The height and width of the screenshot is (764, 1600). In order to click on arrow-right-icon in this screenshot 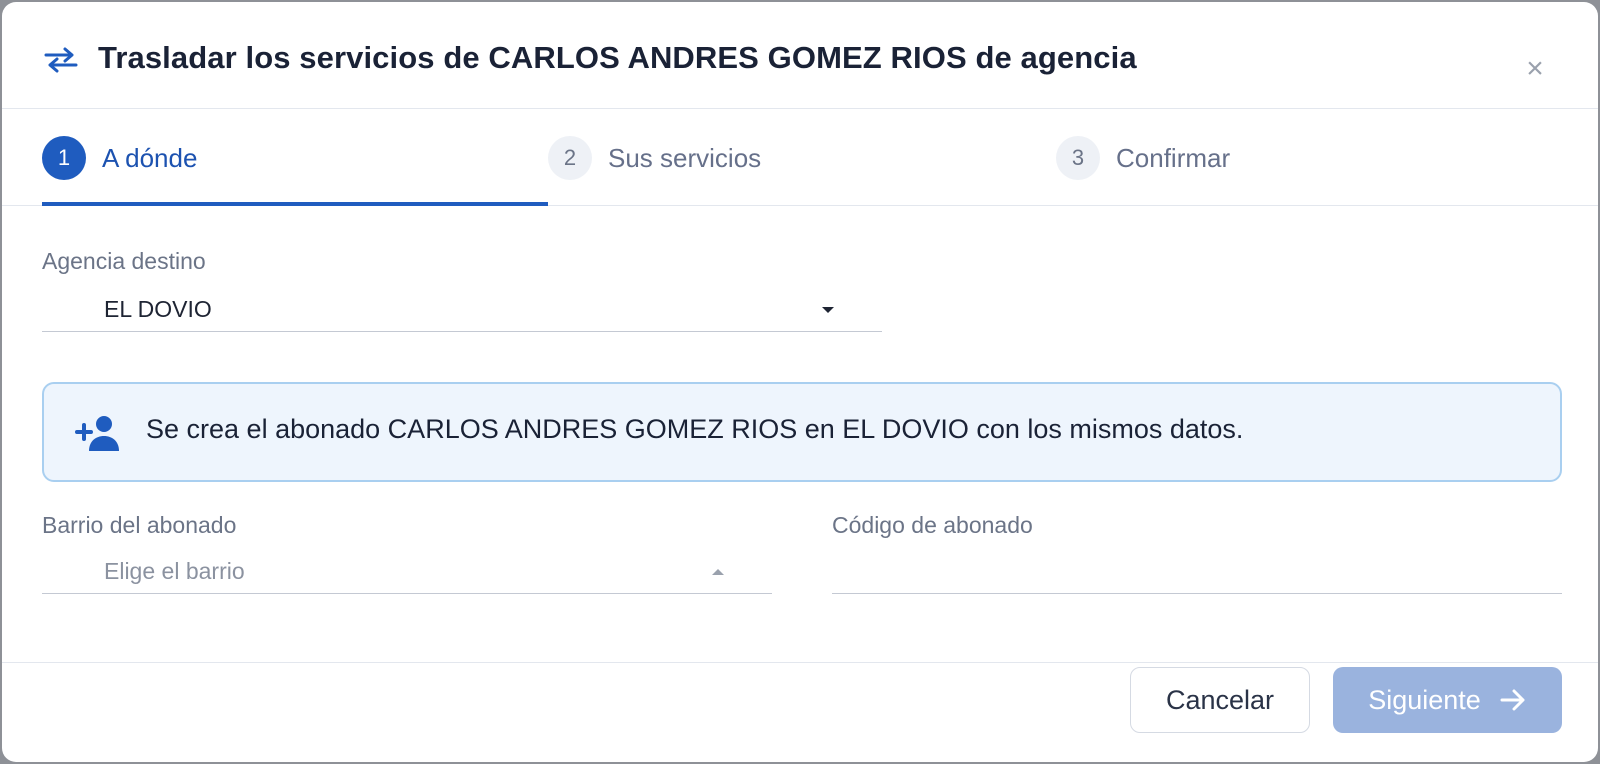, I will do `click(1512, 700)`.